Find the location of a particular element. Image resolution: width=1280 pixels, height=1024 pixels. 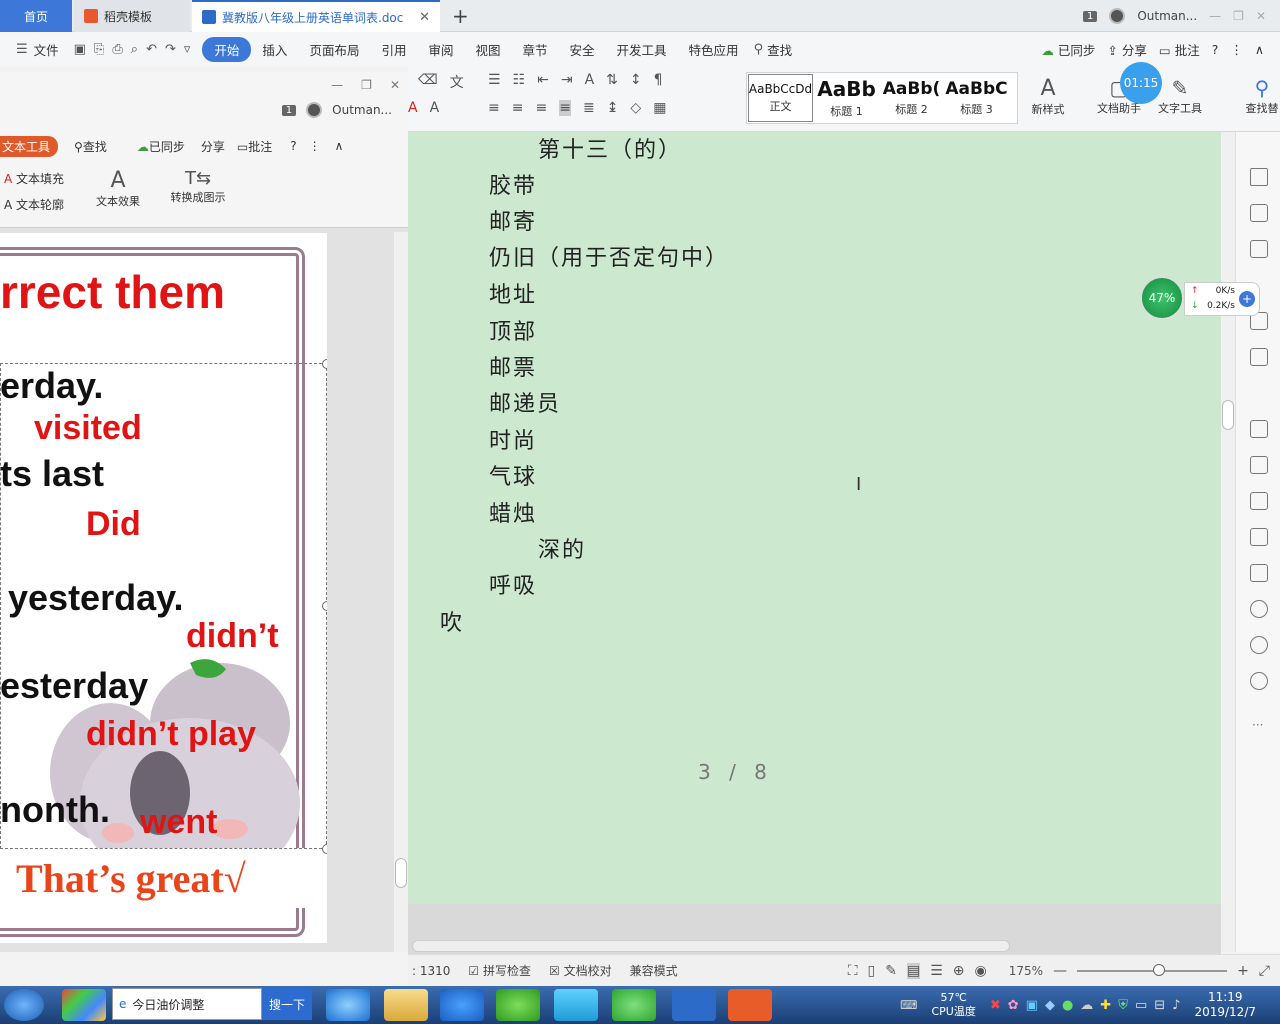

tray-cloud-icon: ☁ is located at coordinates (1086, 1005).